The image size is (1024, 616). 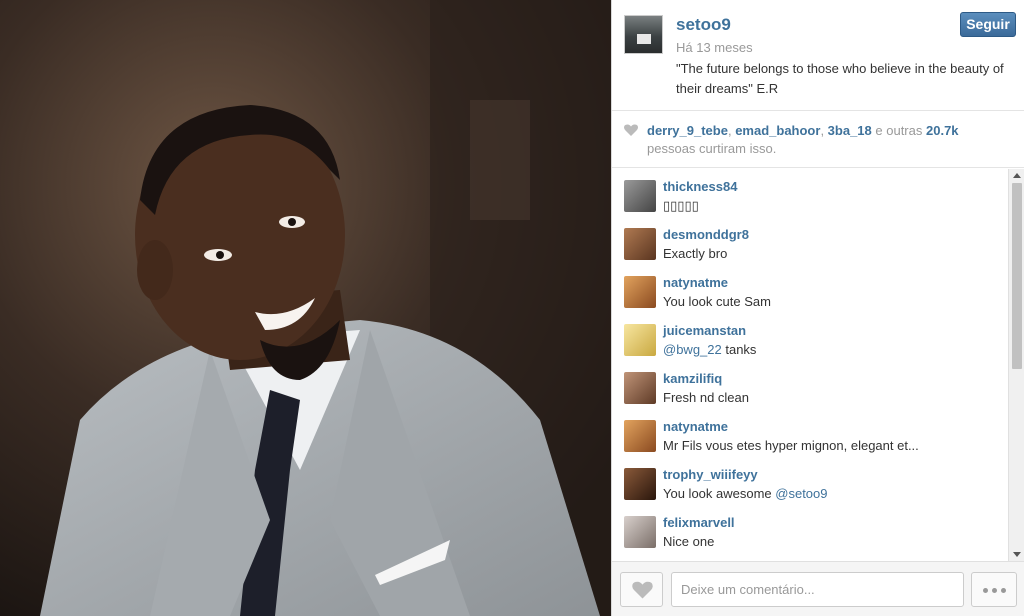 I want to click on more-options-button, so click(x=994, y=589).